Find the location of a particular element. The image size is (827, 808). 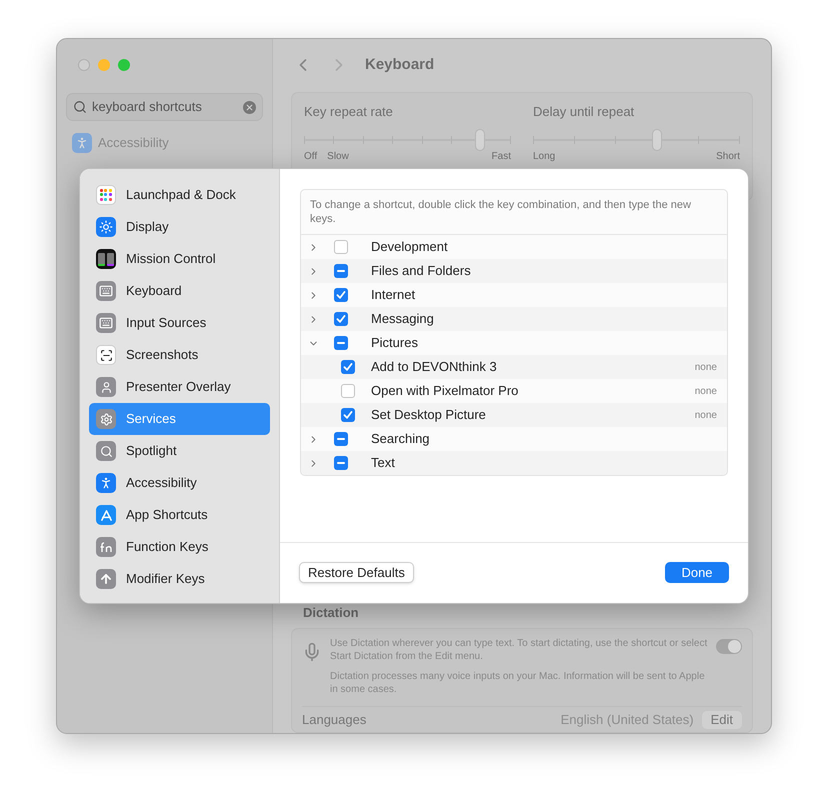

sidebar-item: Modifier Keys is located at coordinates (179, 579).